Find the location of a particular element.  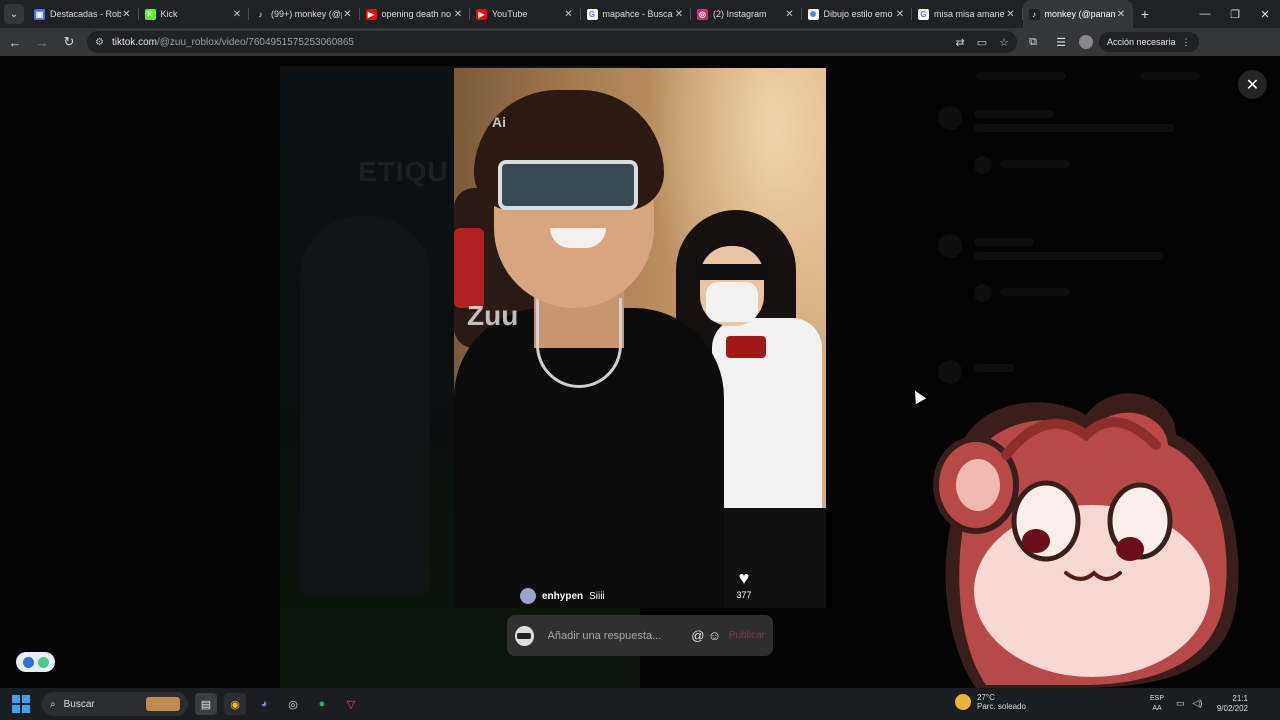

arrow-right-icon: → is located at coordinates (42, 42).